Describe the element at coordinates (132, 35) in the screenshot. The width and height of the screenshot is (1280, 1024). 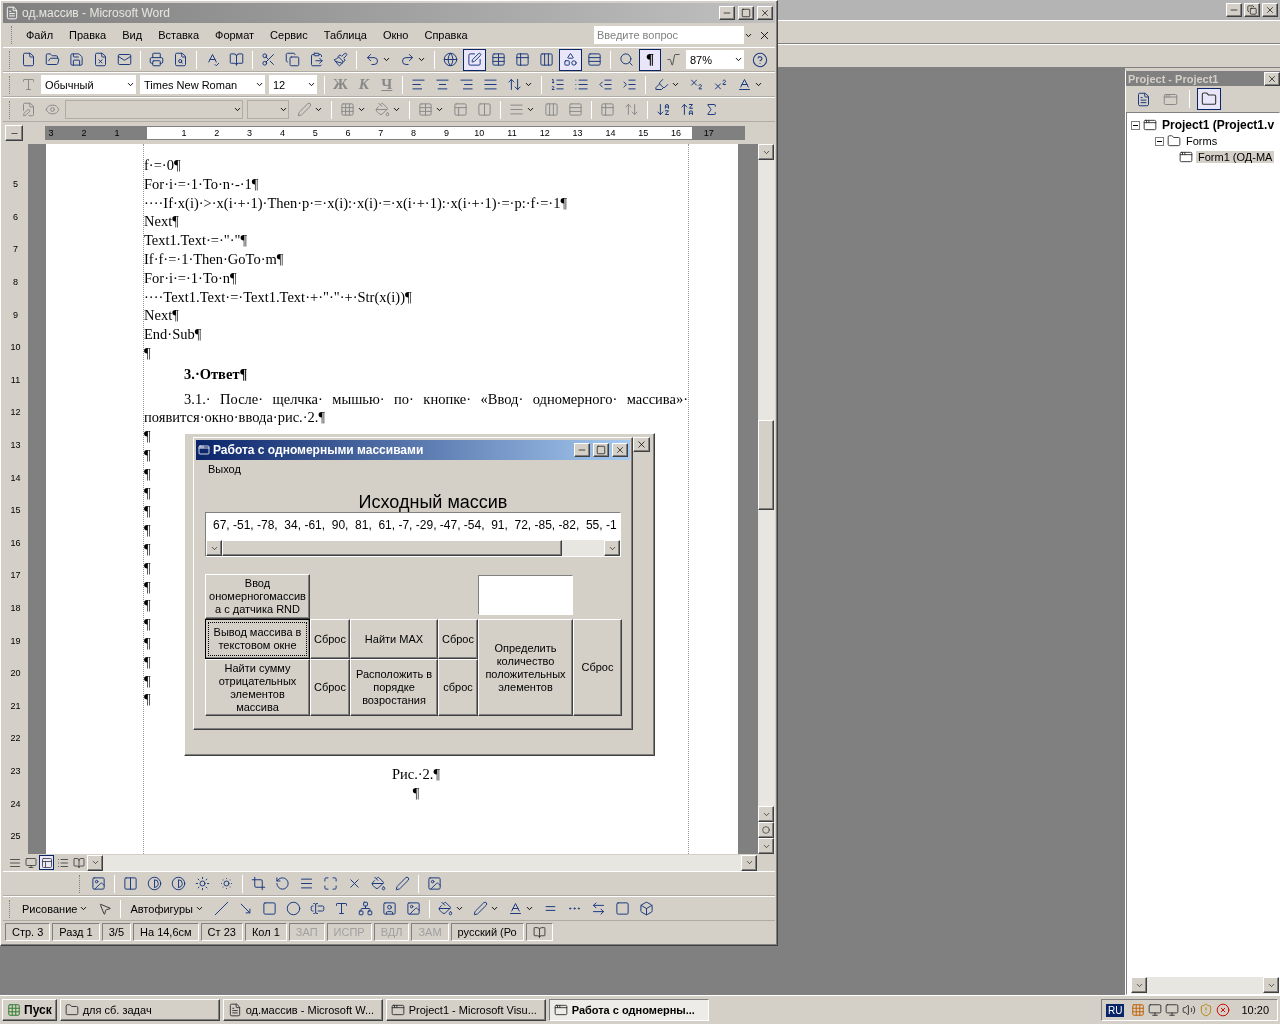
I see `menu-item: Вид` at that location.